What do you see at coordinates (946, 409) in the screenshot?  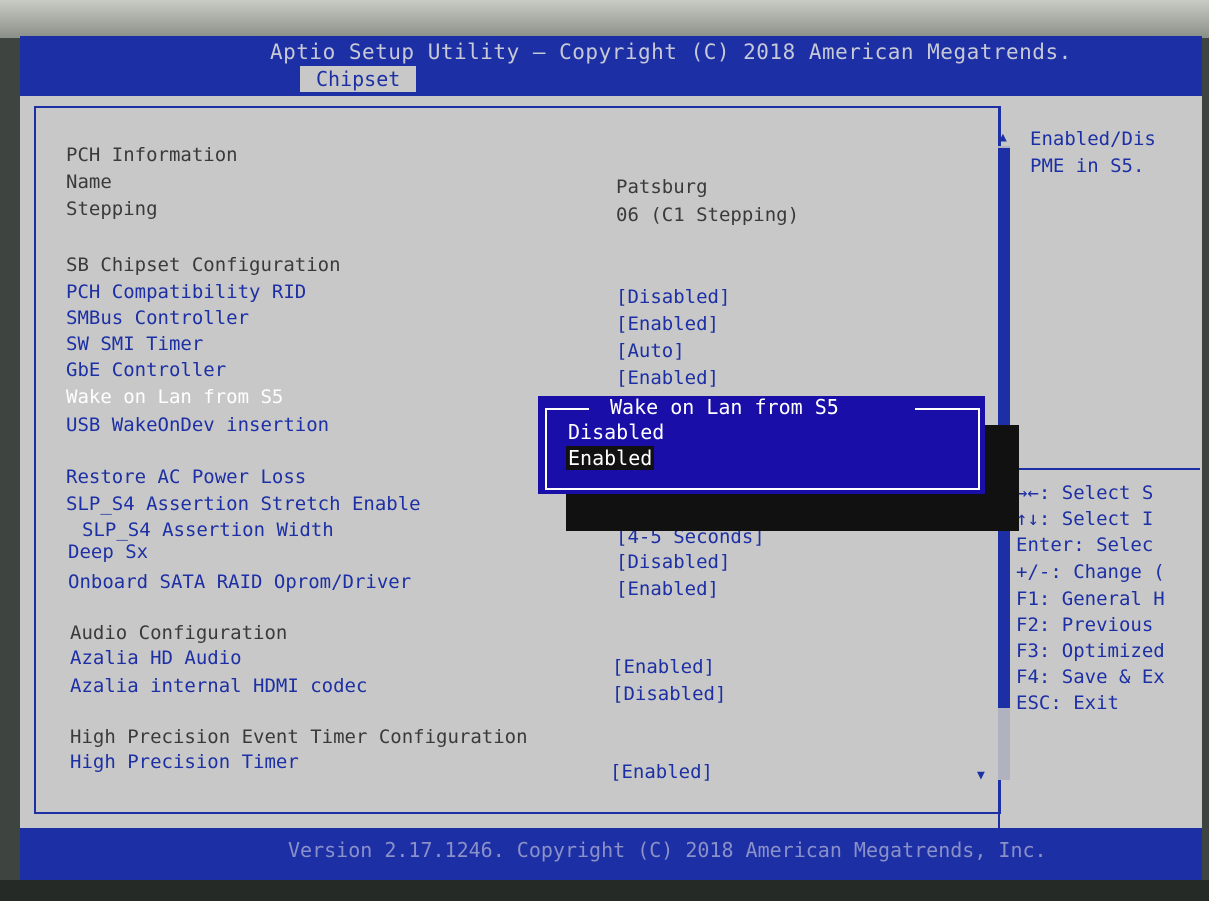 I see `popup-frame-top-right` at bounding box center [946, 409].